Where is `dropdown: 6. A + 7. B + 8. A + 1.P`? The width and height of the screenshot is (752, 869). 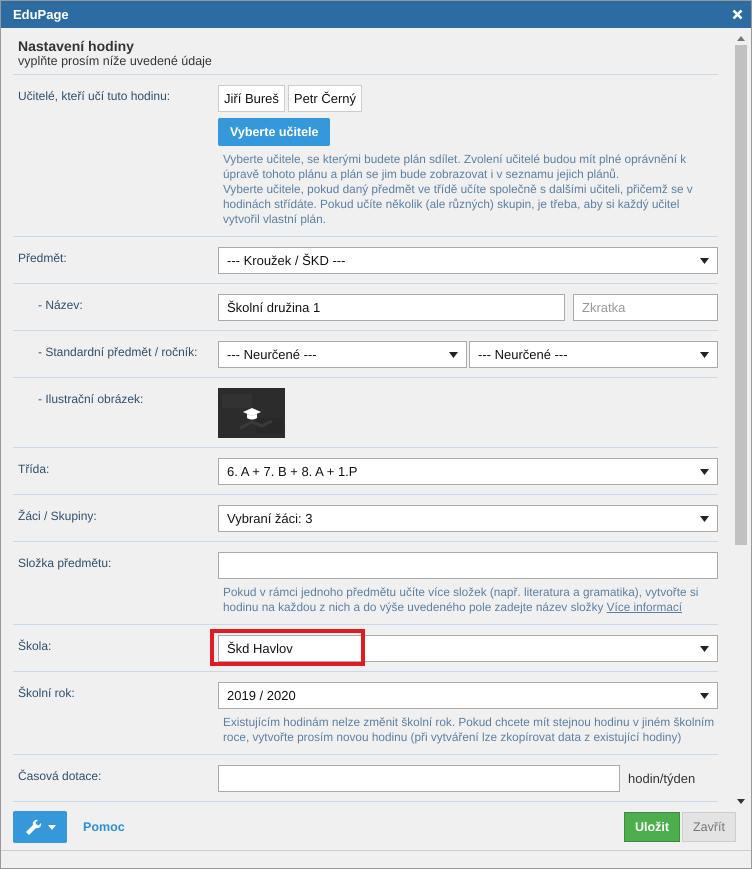
dropdown: 6. A + 7. B + 8. A + 1.P is located at coordinates (468, 471).